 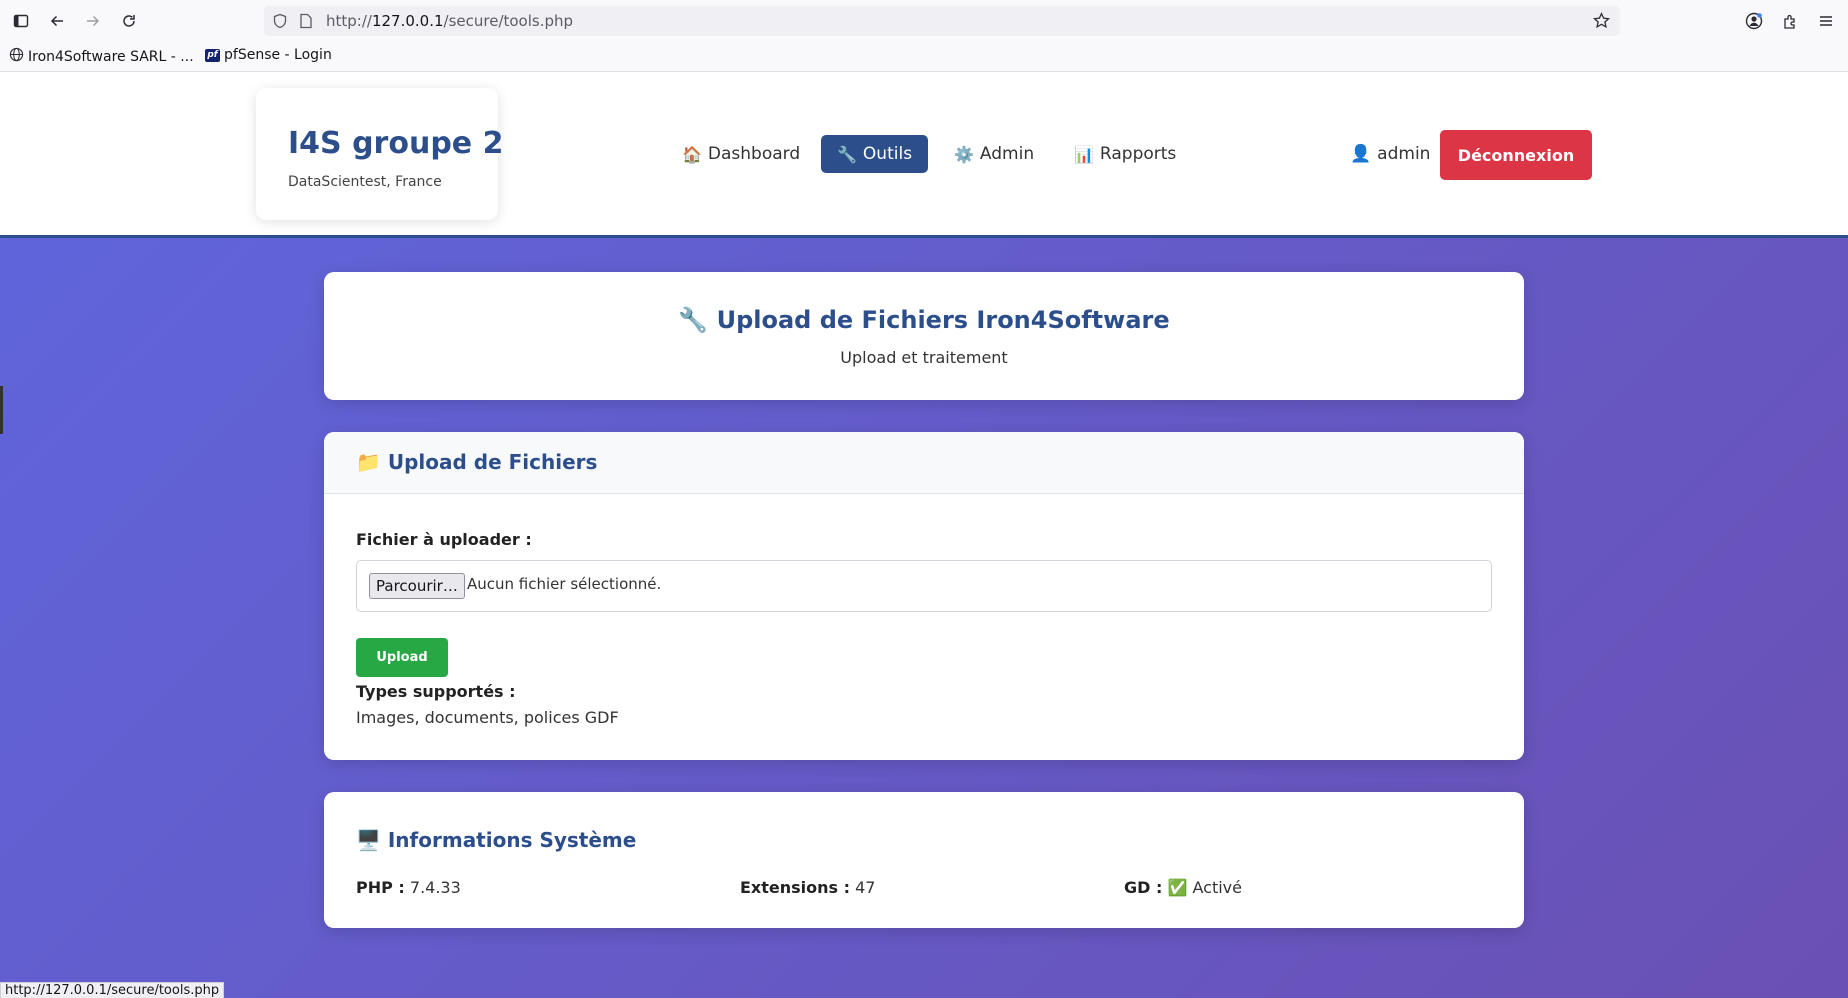 I want to click on system-info-title: 🖥️ Informations Système, so click(x=496, y=840).